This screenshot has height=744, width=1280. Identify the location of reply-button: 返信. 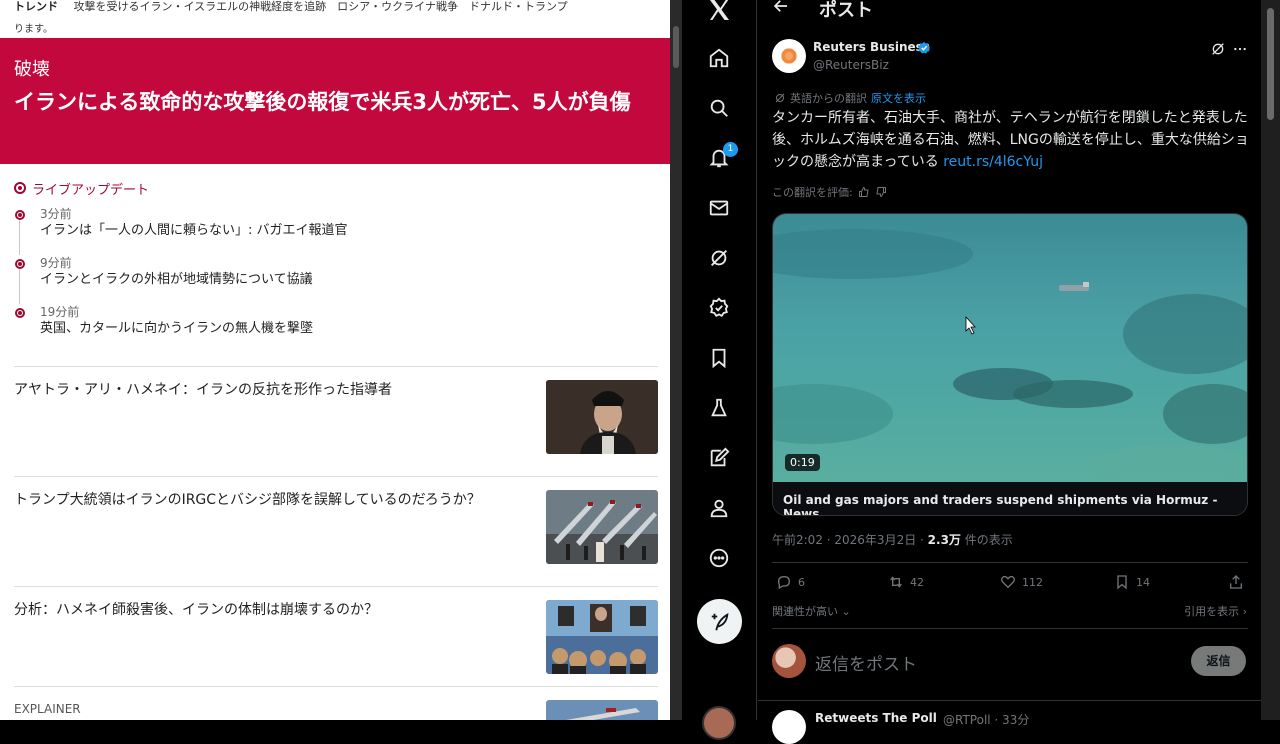
(1218, 661).